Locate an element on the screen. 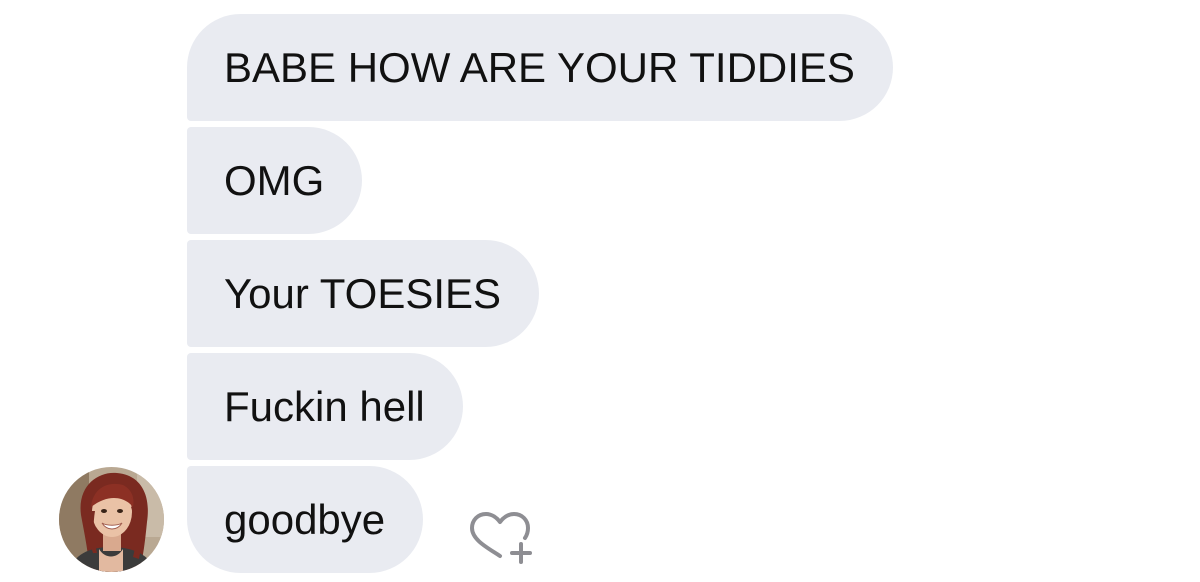 This screenshot has width=1200, height=582. message-bubble: BABE HOW ARE YOUR TIDDIES is located at coordinates (540, 67).